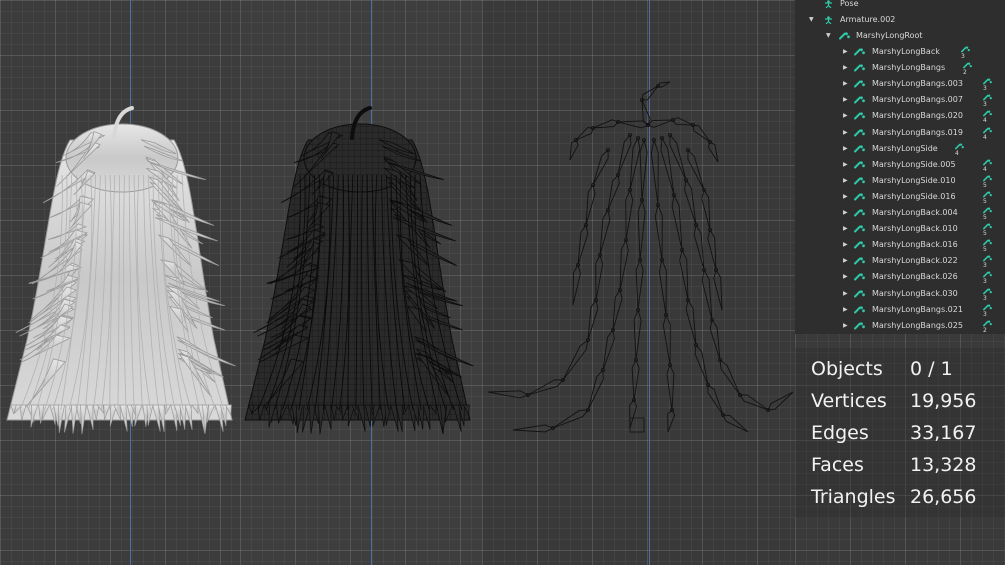 This screenshot has width=1005, height=565. I want to click on bone-name: MarshyLongBangs, so click(909, 68).